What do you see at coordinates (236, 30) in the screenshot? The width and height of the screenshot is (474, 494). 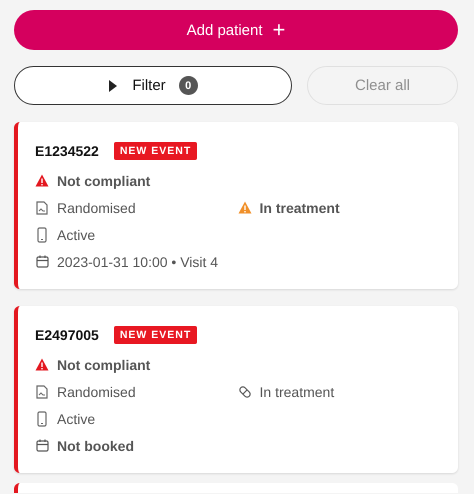 I see `add-patient-button: Add patient +` at bounding box center [236, 30].